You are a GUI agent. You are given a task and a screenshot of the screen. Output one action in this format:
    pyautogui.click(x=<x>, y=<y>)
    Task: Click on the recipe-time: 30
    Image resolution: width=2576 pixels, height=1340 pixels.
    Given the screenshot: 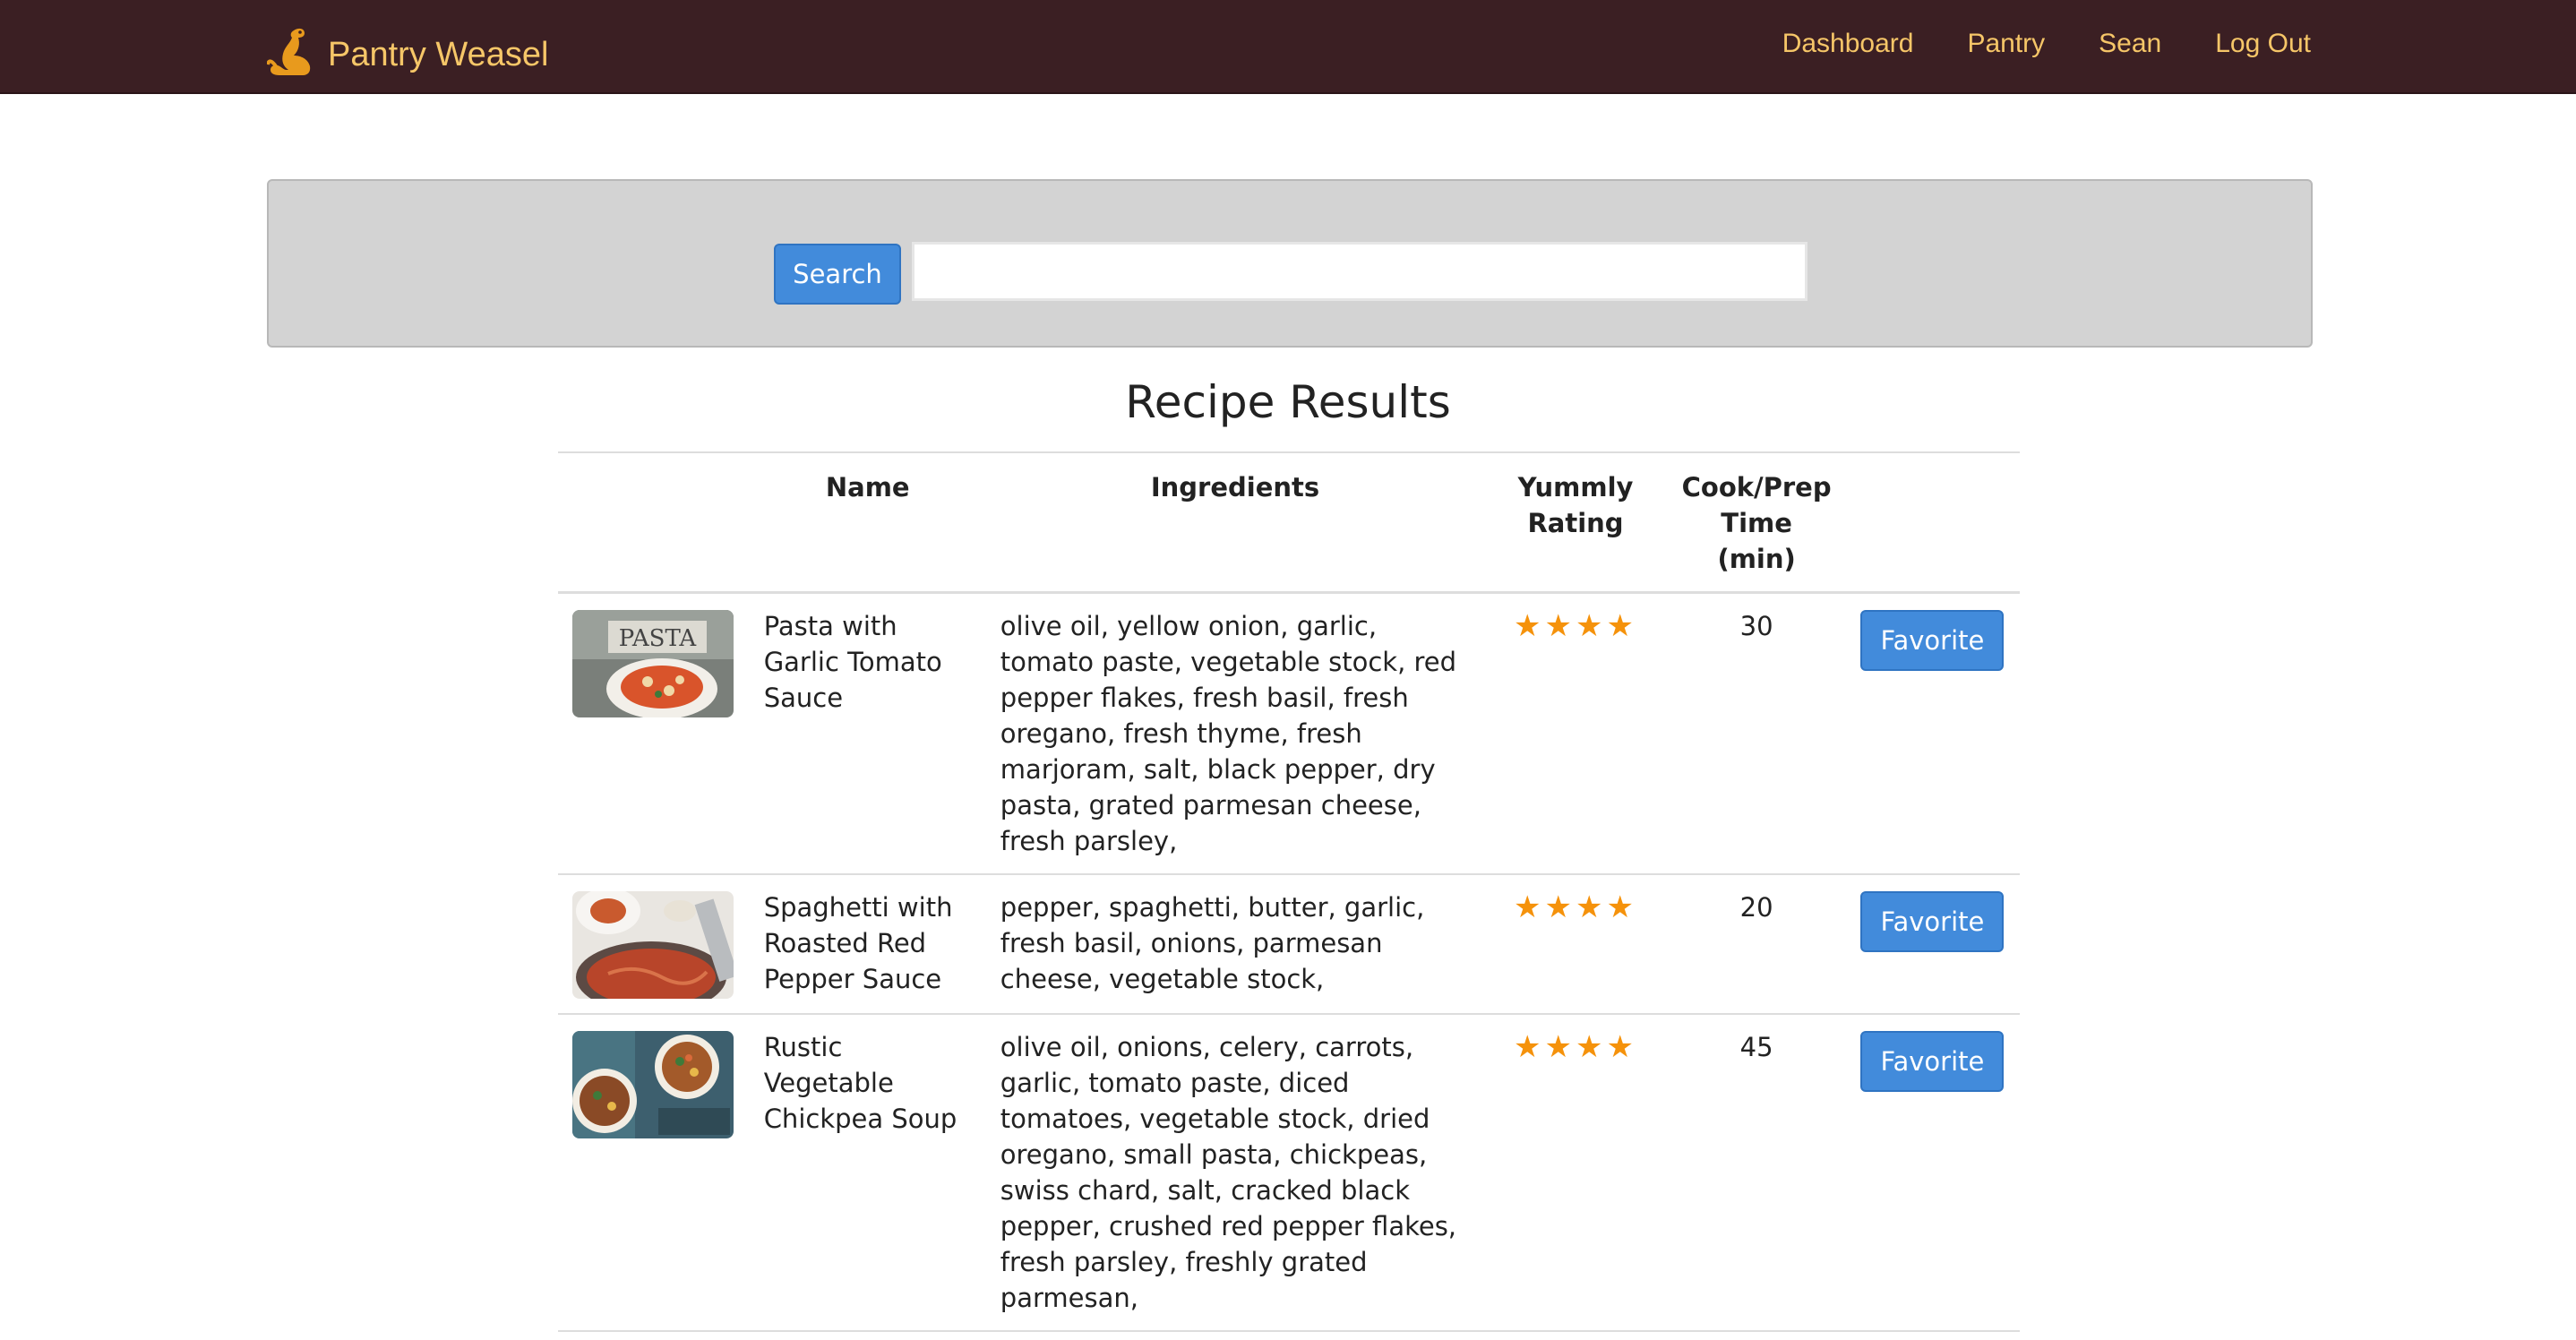 What is the action you would take?
    pyautogui.click(x=1756, y=732)
    